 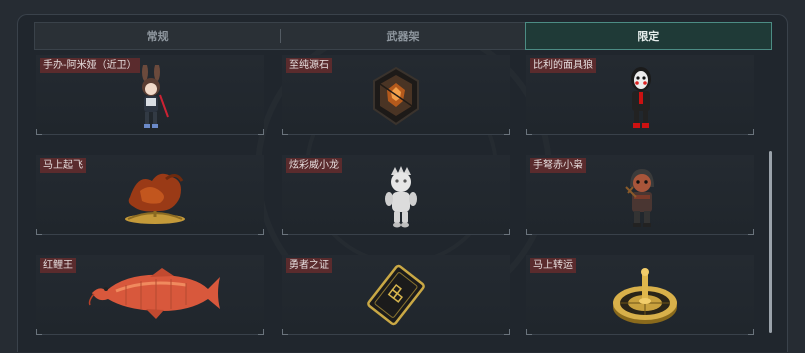 What do you see at coordinates (63, 165) in the screenshot?
I see `item-name-label: 马上起飞` at bounding box center [63, 165].